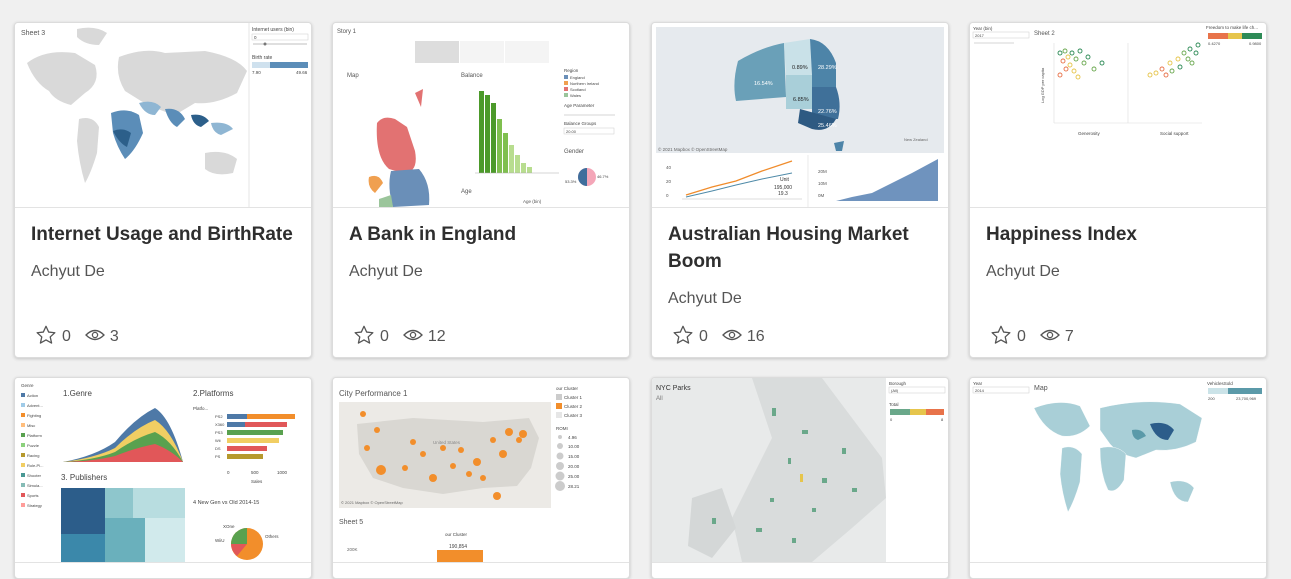  What do you see at coordinates (916, 139) in the screenshot?
I see `nz-label: New Zealand` at bounding box center [916, 139].